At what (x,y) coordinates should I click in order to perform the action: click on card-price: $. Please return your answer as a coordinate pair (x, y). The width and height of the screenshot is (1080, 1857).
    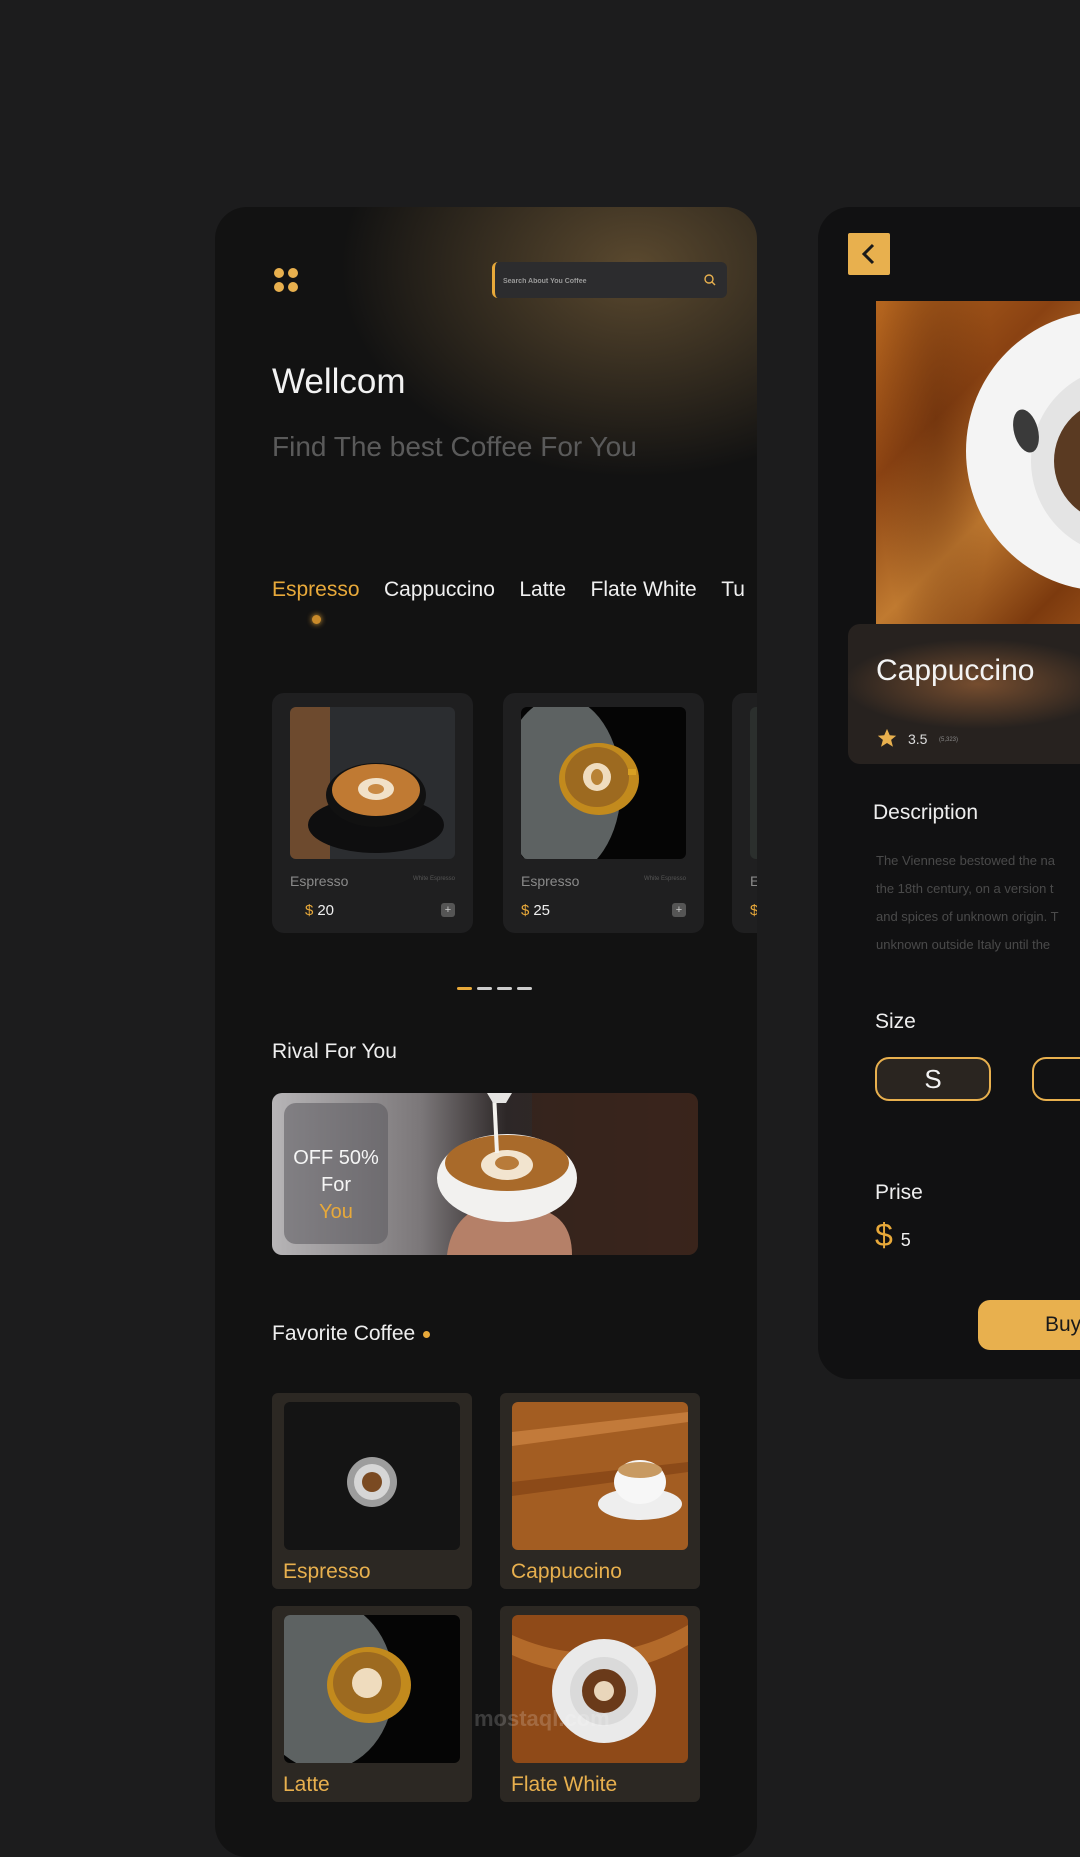
    Looking at the image, I should click on (753, 910).